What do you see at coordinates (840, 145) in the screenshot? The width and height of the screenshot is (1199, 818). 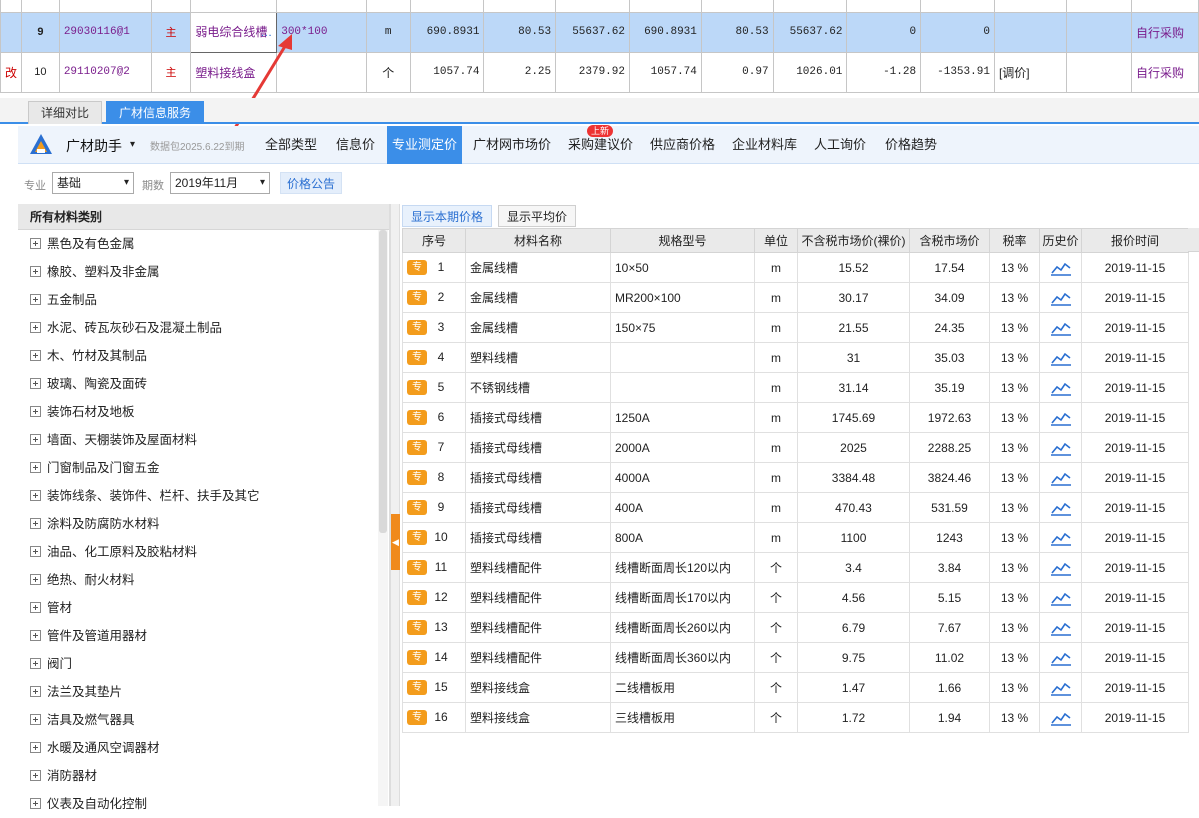 I see `nav-manual-inquiry: 人工询价` at bounding box center [840, 145].